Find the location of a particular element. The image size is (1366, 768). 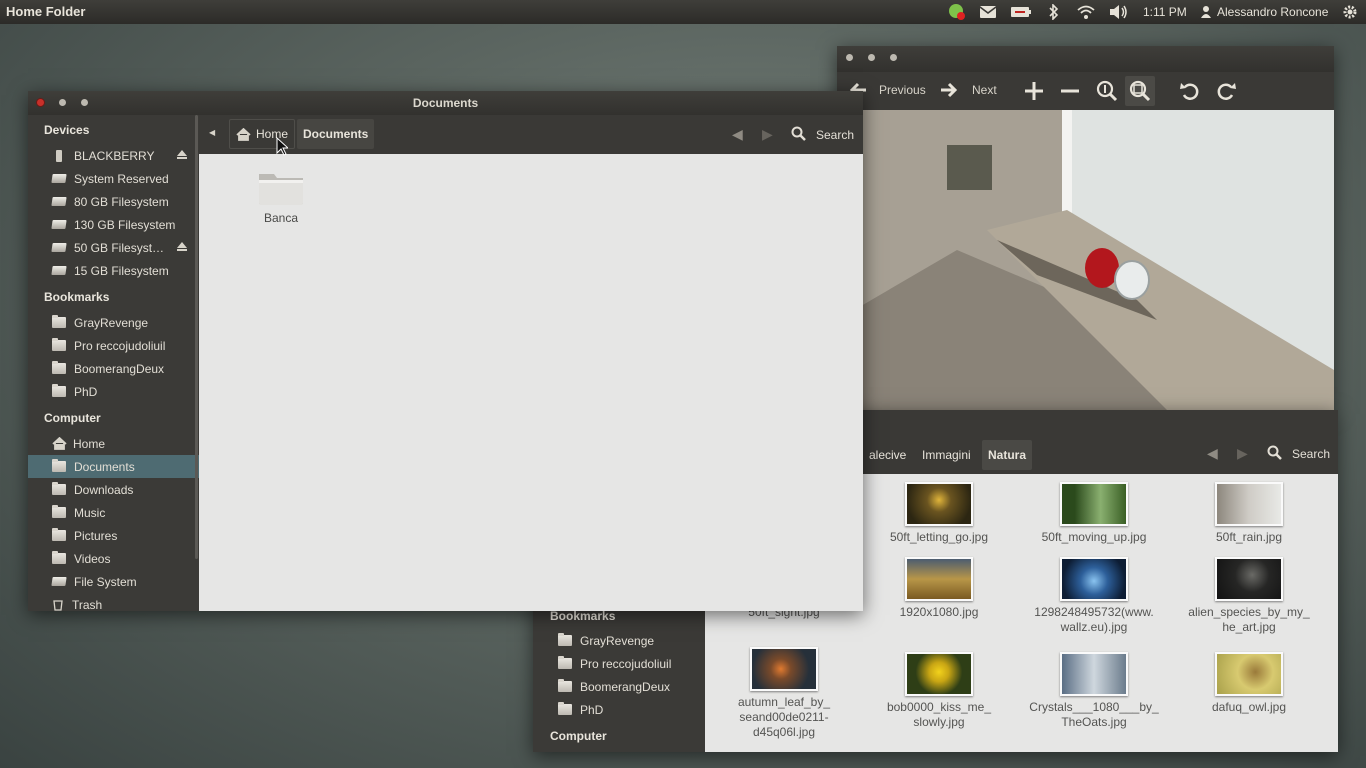

sidebar-item-pictures: Pictures is located at coordinates (84, 535).